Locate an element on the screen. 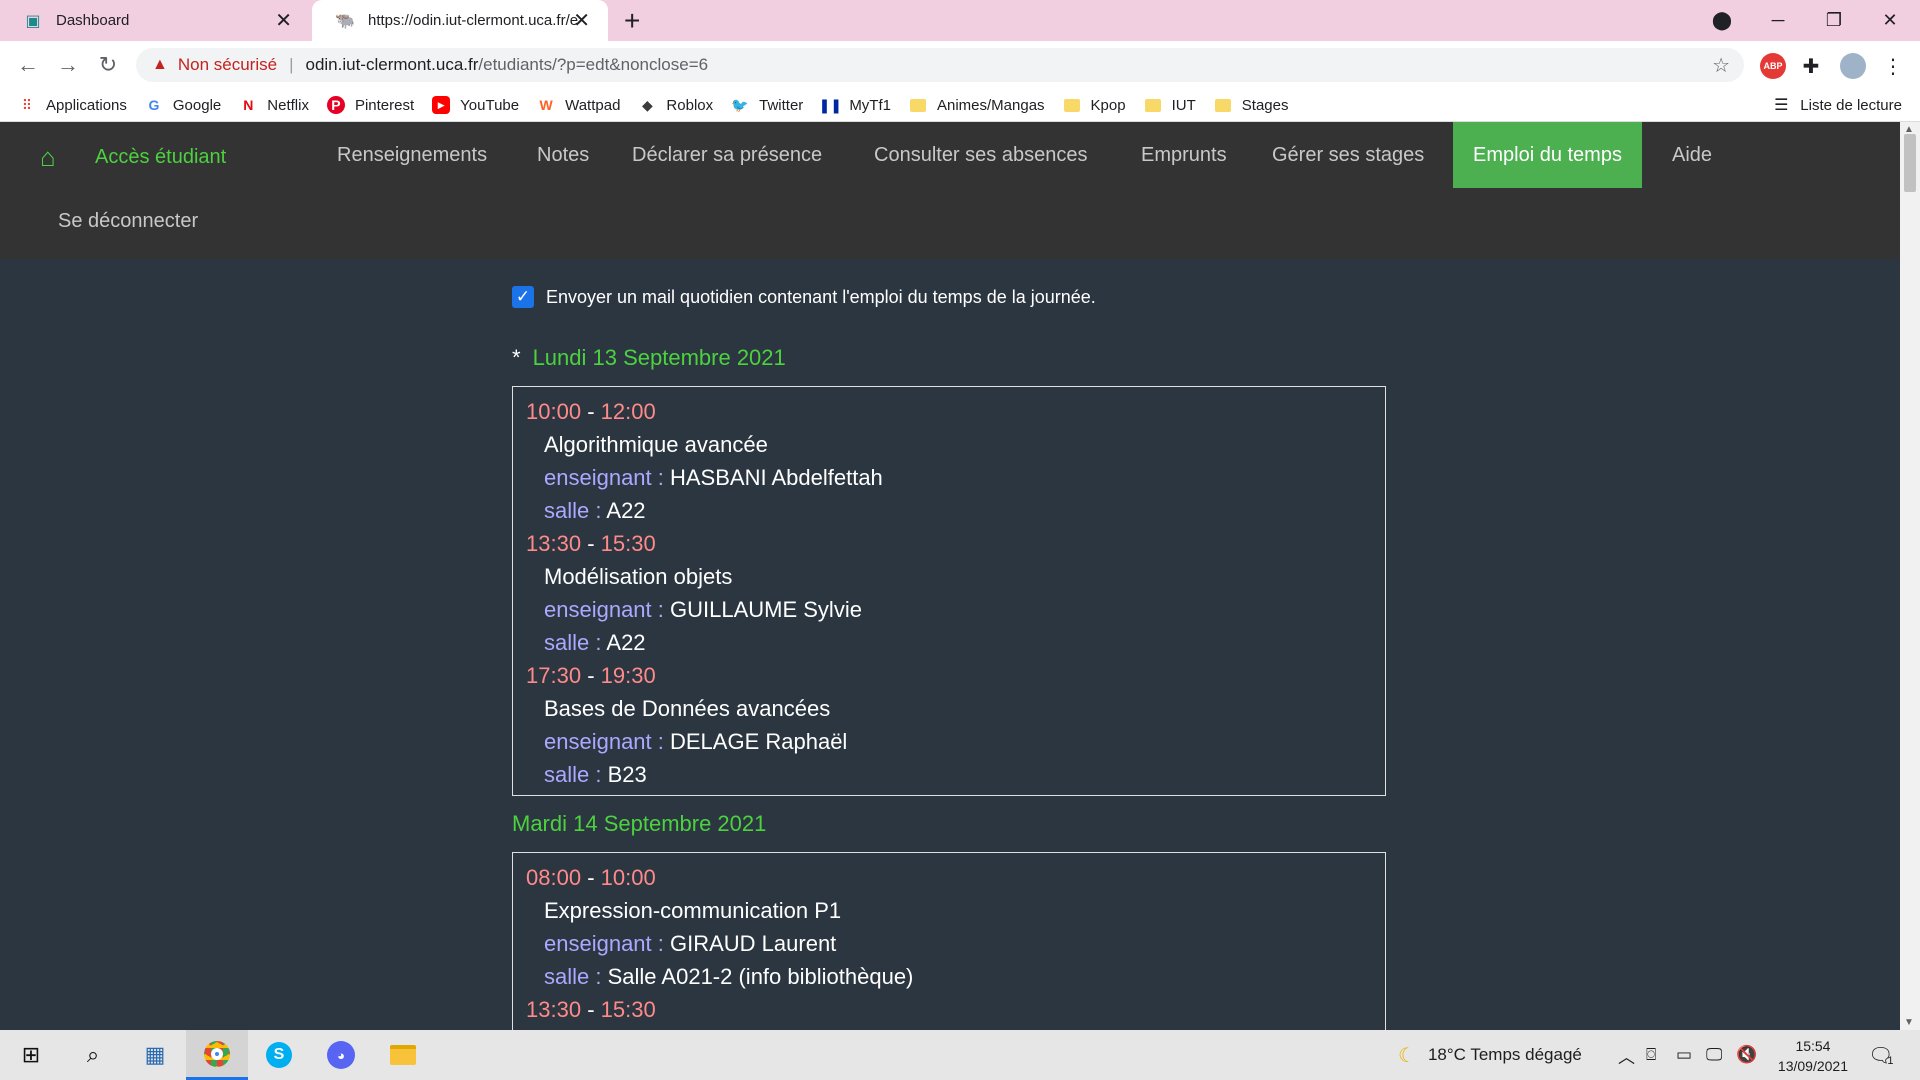 This screenshot has width=1920, height=1080. nav-declarer-presence: Déclarer sa présence is located at coordinates (727, 155).